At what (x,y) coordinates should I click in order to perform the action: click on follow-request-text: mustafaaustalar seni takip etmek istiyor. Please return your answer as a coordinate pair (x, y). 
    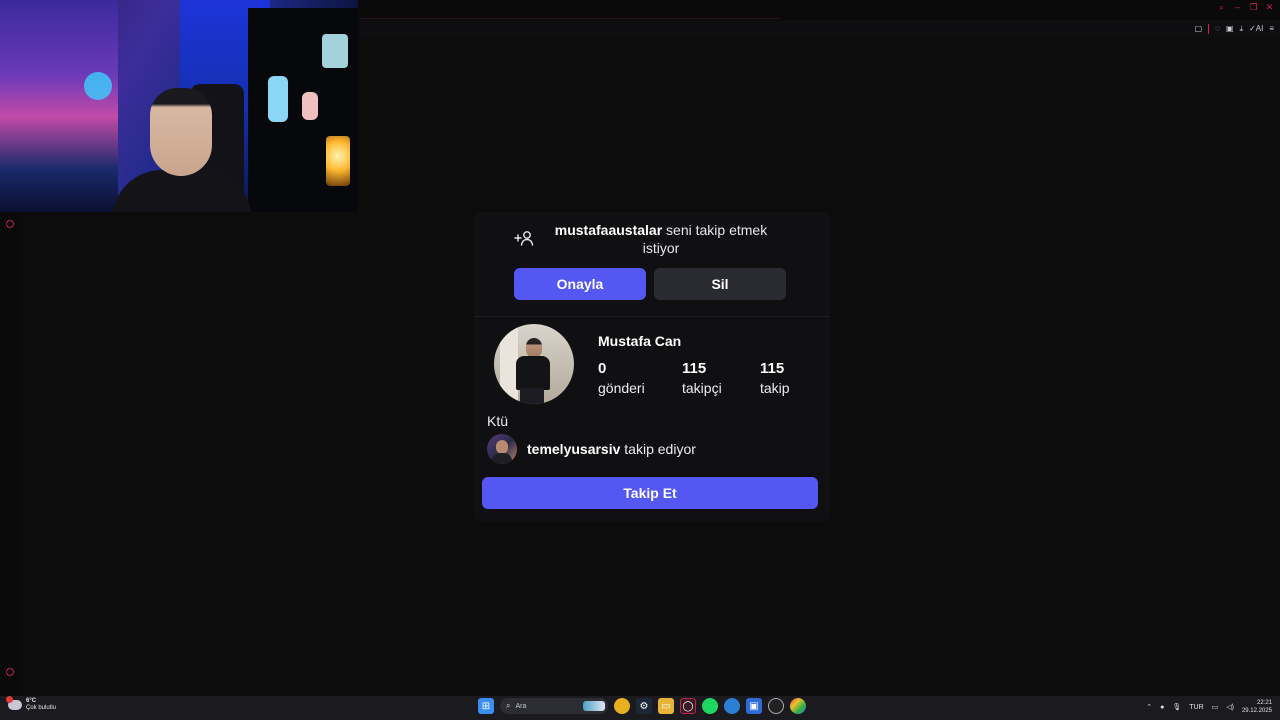
    Looking at the image, I should click on (661, 239).